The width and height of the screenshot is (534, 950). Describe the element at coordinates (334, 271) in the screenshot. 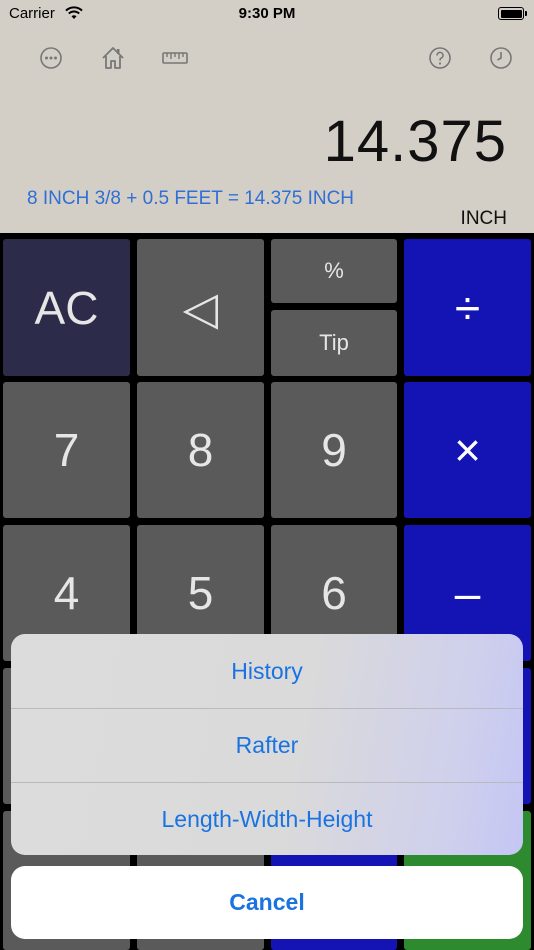

I see `percent-button: %` at that location.